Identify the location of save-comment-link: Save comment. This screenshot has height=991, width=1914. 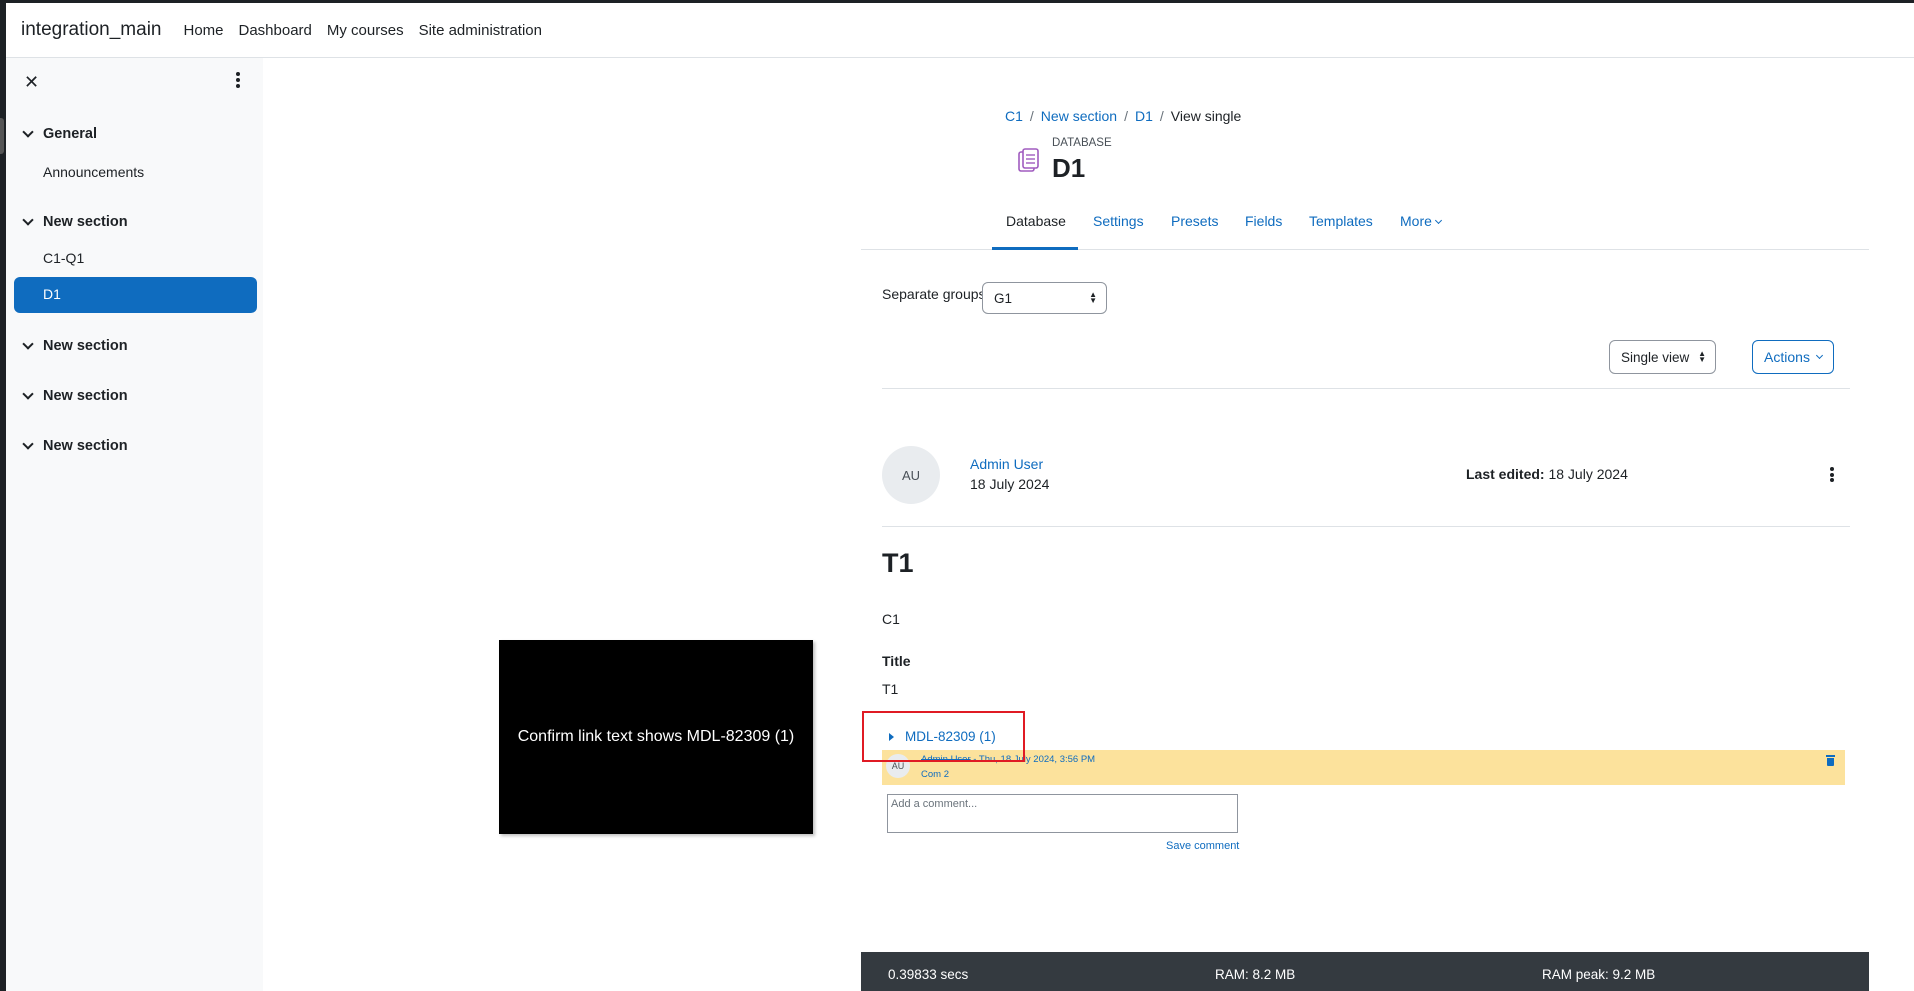
(1202, 846).